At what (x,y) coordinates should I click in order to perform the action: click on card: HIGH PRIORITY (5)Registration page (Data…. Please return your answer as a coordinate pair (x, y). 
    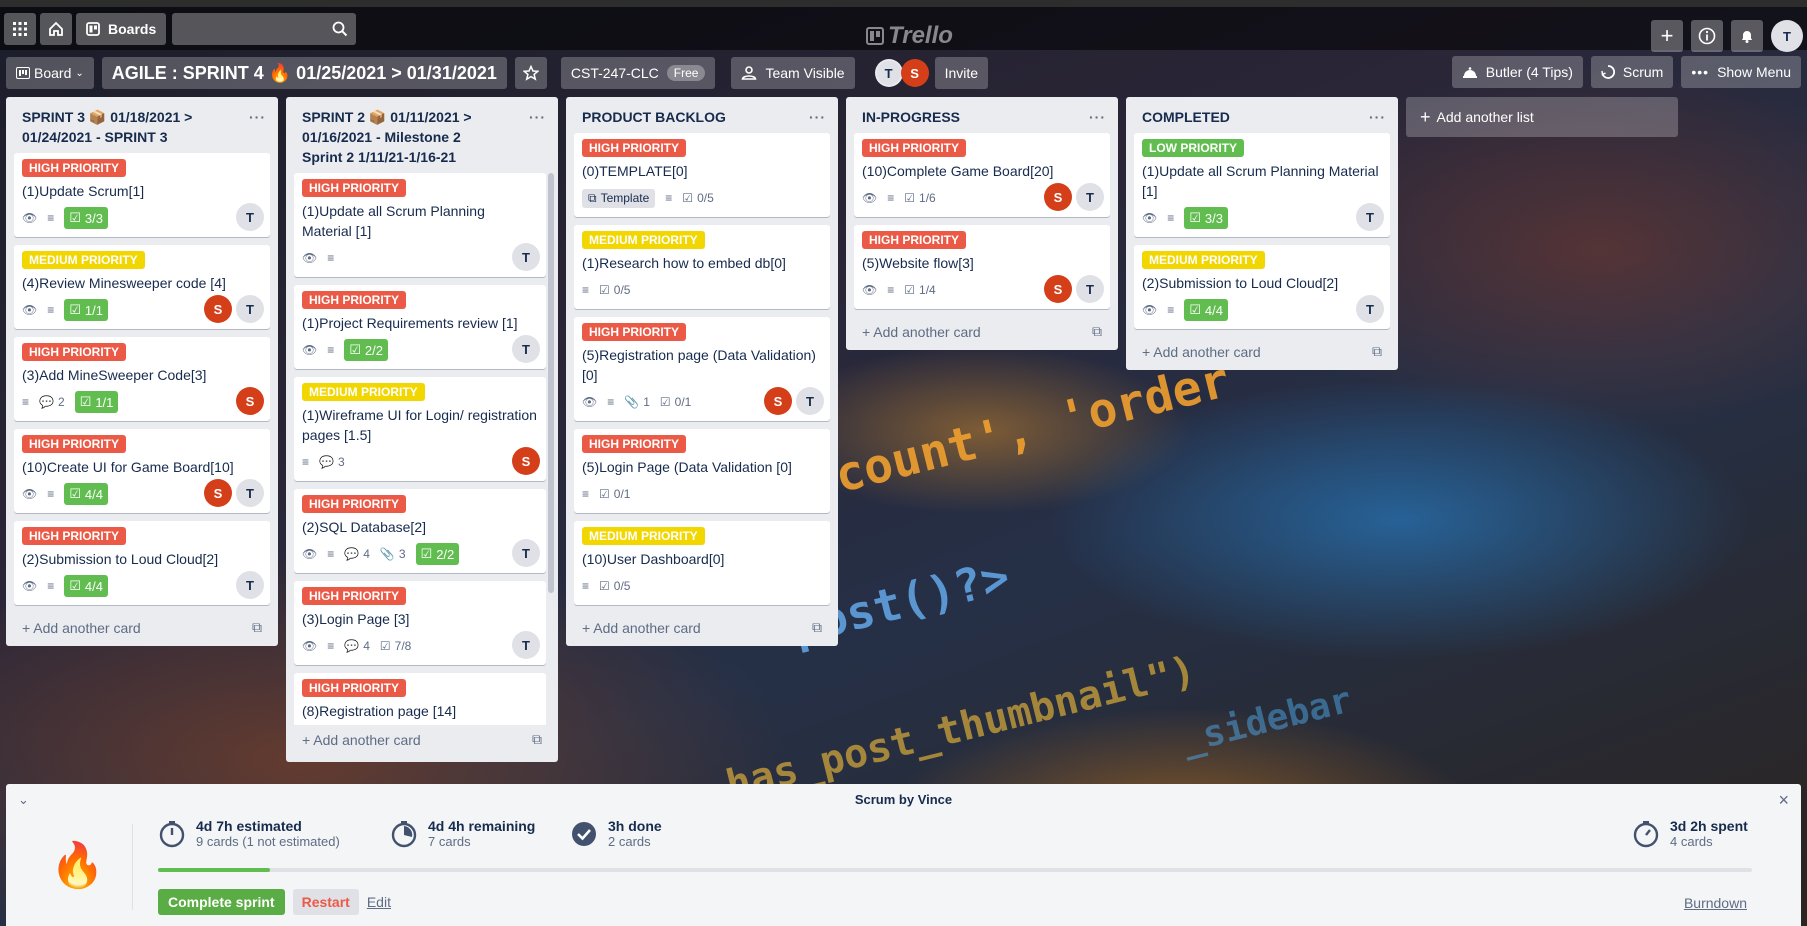
    Looking at the image, I should click on (702, 369).